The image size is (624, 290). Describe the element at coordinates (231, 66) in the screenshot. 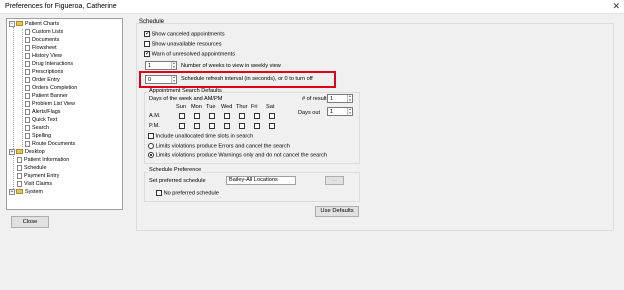

I see `weeks-label: Number of weeks to view in weekly view` at that location.